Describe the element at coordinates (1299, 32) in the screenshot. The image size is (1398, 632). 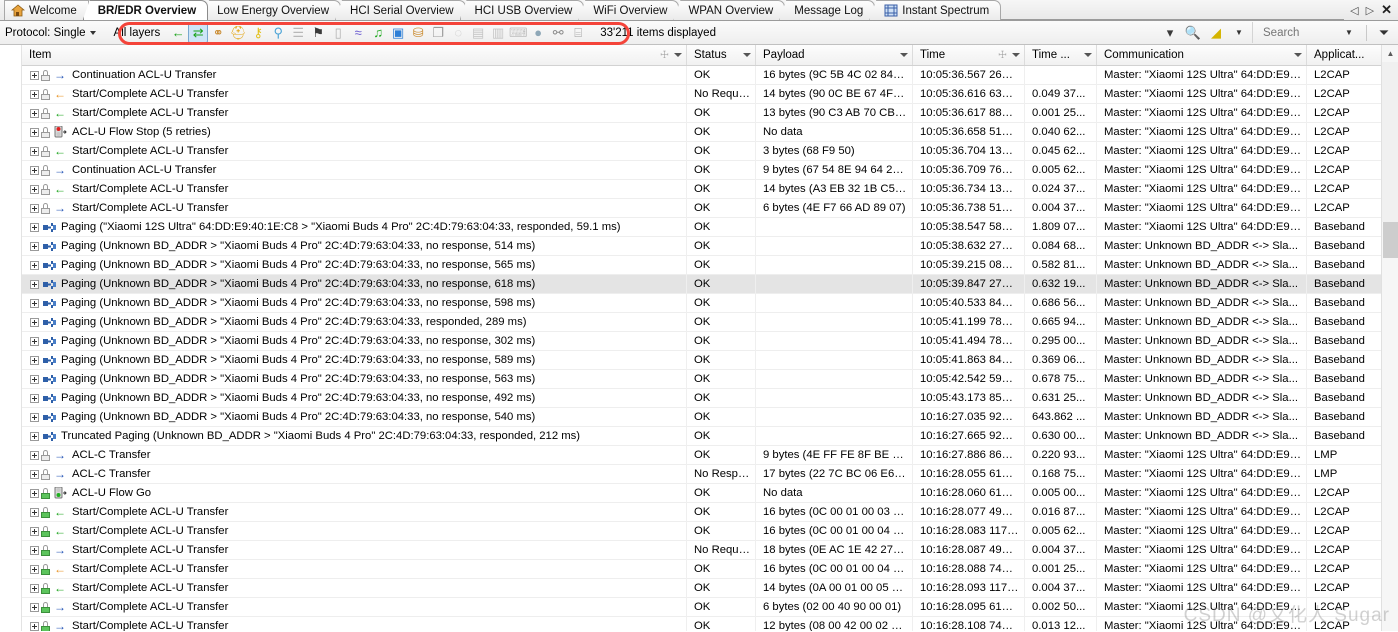
I see `search-input` at that location.